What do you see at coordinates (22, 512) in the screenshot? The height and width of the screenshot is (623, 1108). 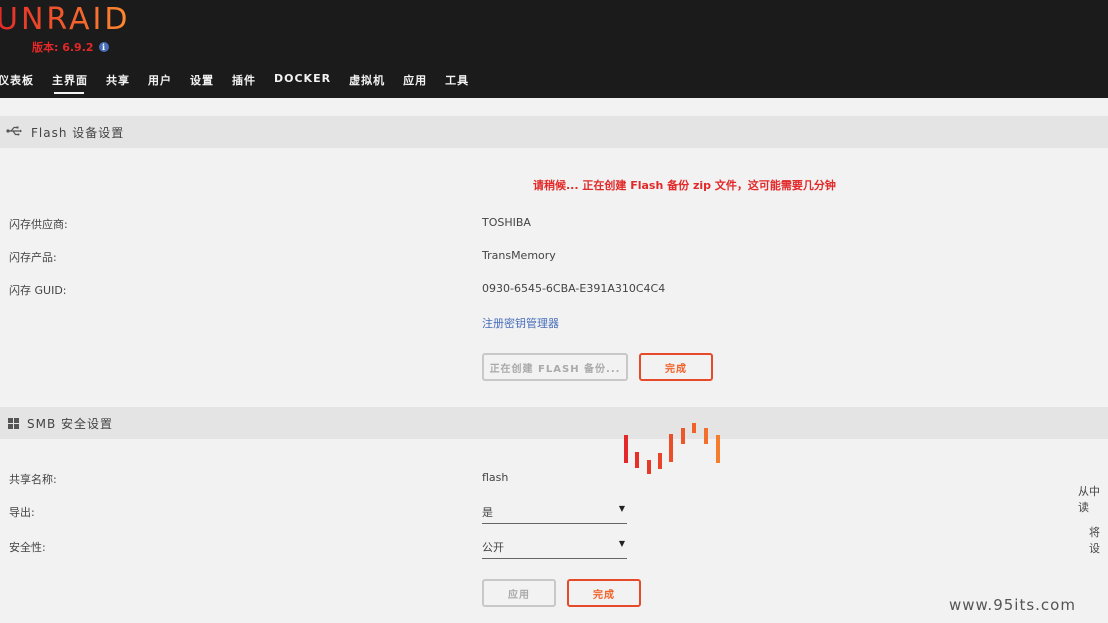 I see `export-label: 导出:` at bounding box center [22, 512].